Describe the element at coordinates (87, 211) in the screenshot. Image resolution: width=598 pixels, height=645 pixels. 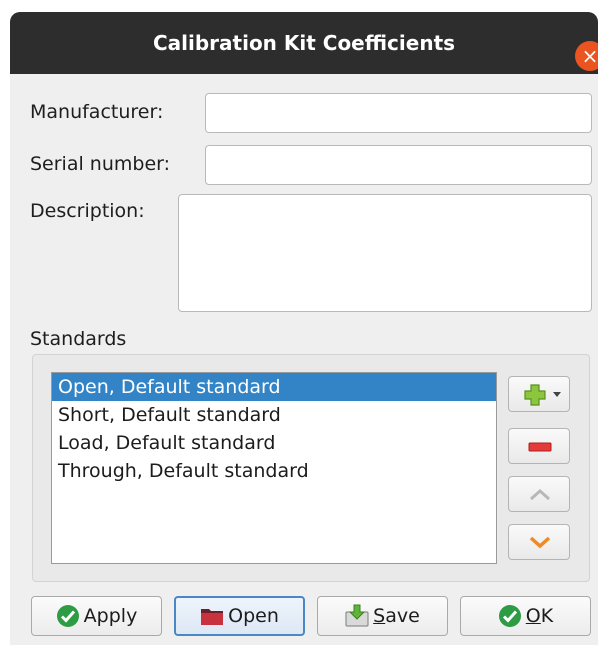
I see `description-label: Description:` at that location.